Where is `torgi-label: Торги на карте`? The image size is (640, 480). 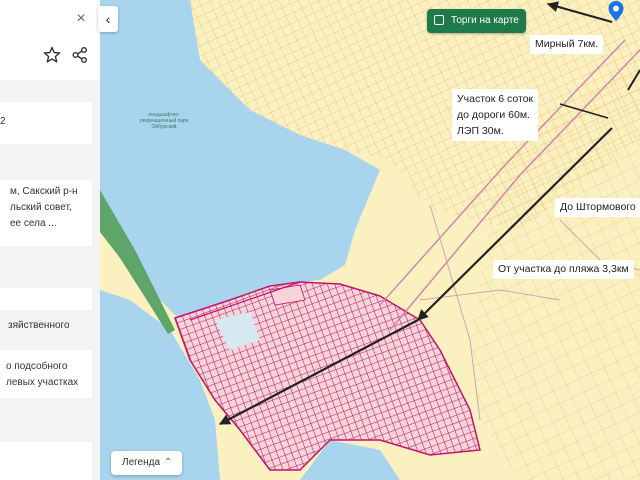
torgi-label: Торги на карте is located at coordinates (485, 20).